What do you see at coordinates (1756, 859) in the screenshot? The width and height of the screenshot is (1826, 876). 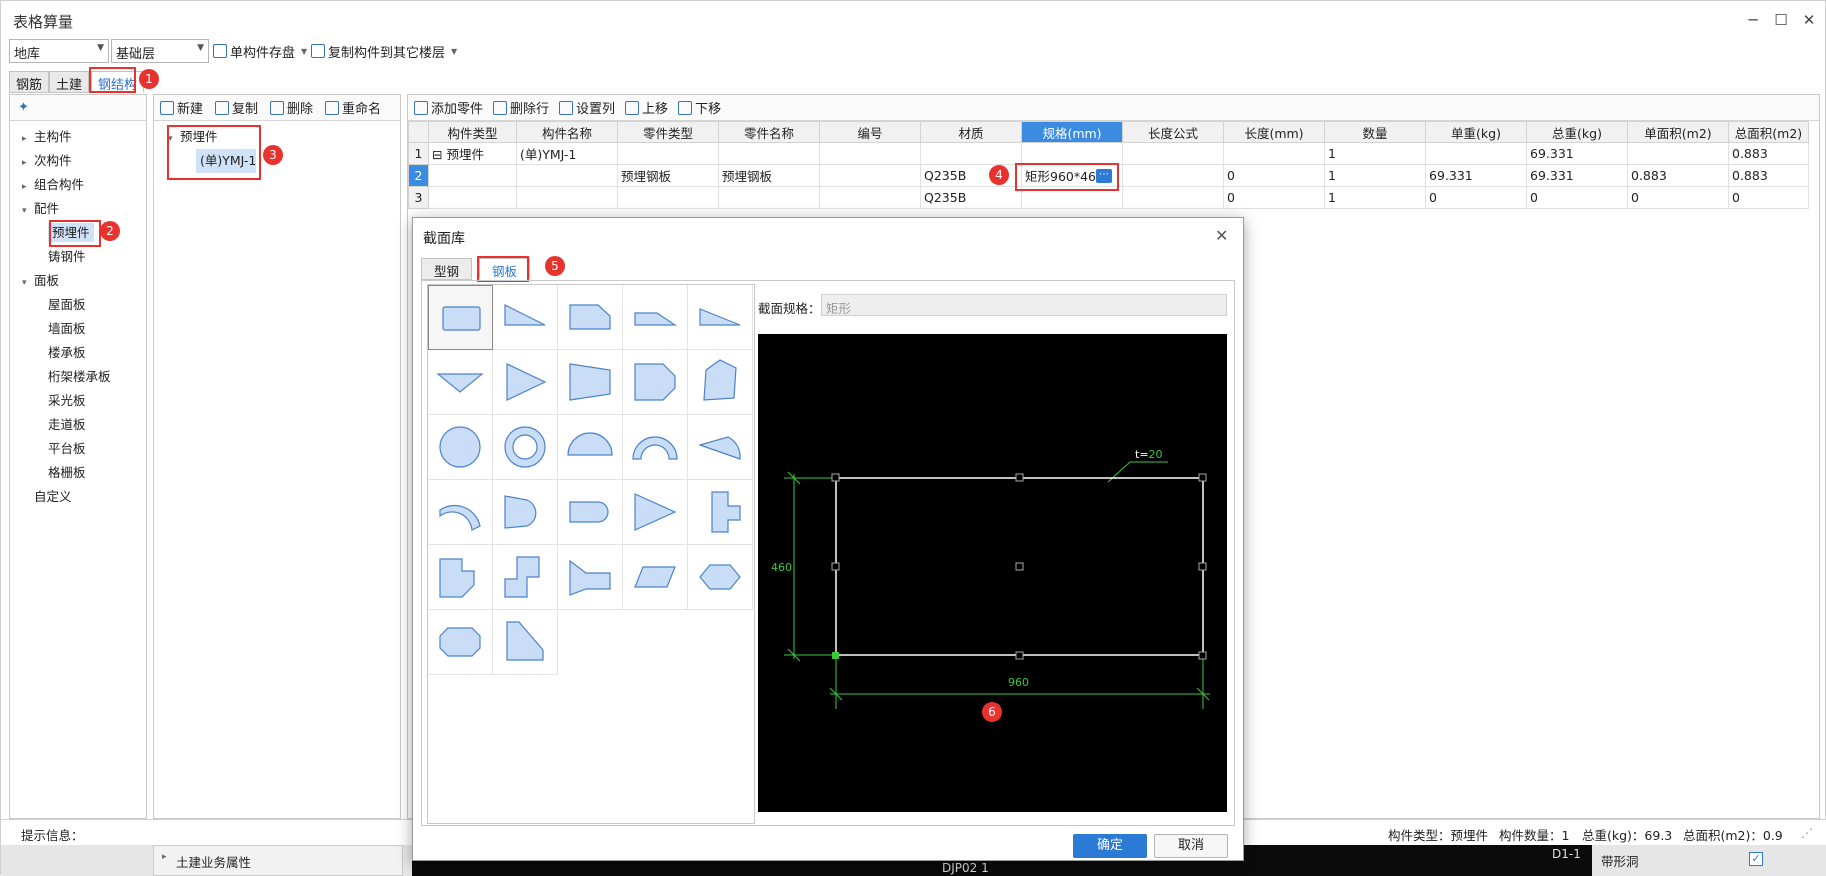 I see `background-checkbox: ✓` at bounding box center [1756, 859].